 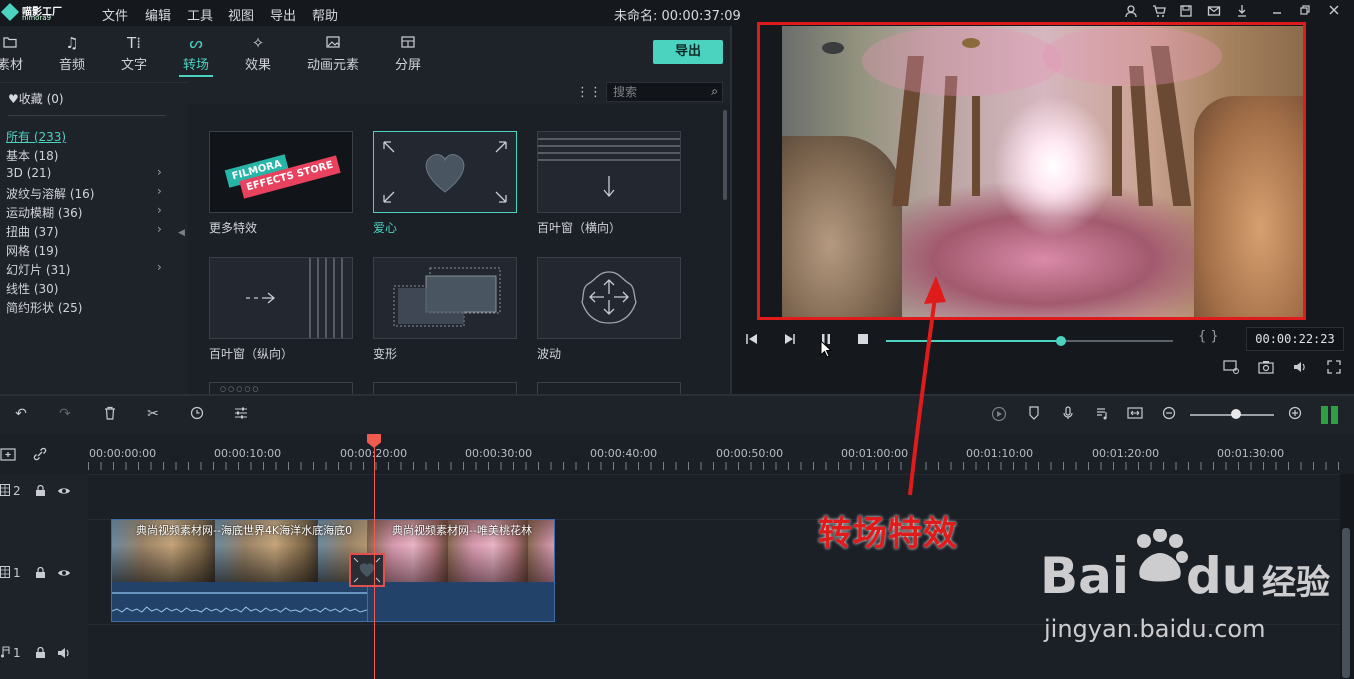 What do you see at coordinates (21, 414) in the screenshot?
I see `undo-icon: ↶` at bounding box center [21, 414].